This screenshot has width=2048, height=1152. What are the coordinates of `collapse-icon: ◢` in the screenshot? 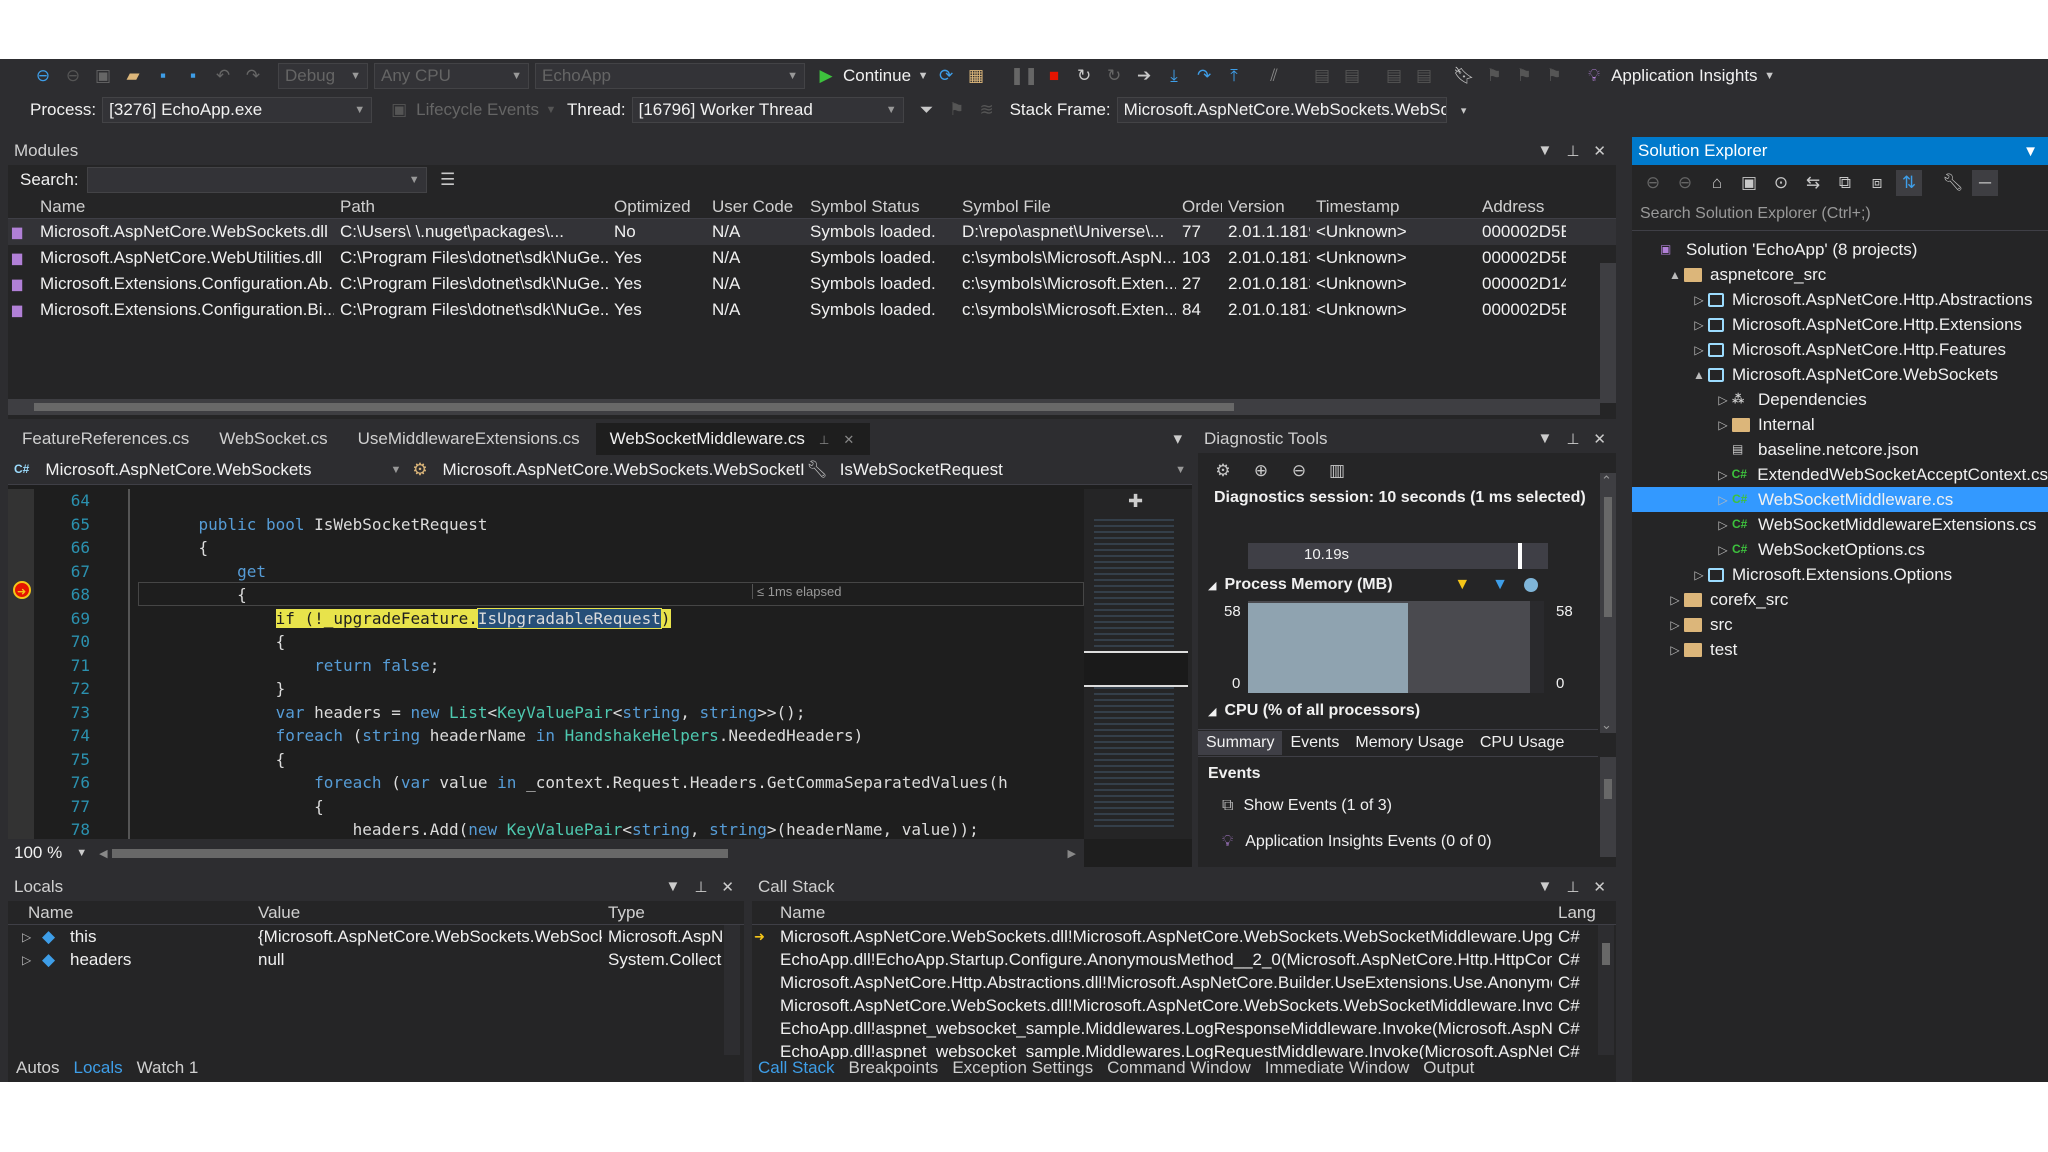 It's located at (1212, 585).